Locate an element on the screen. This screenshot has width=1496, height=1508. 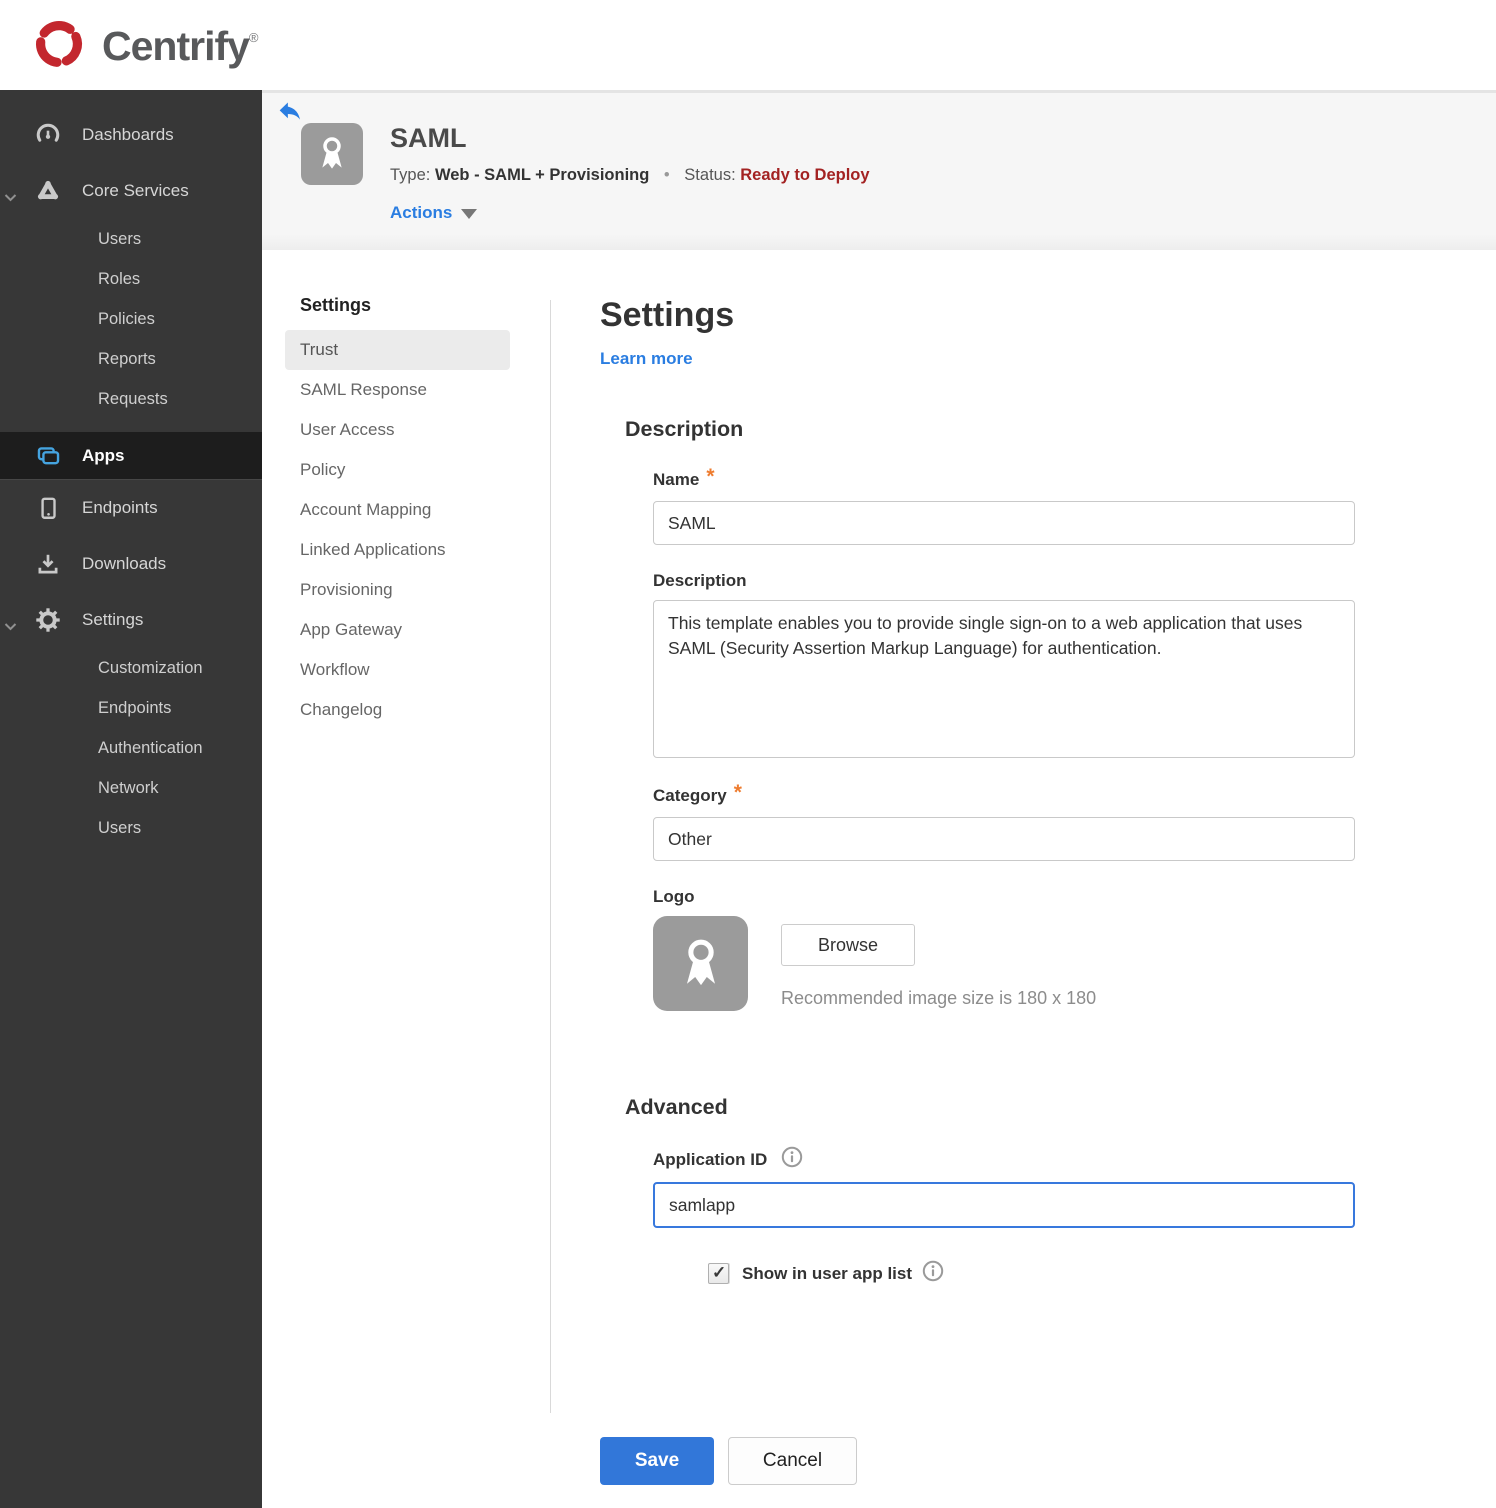
top-bar: Centrify® is located at coordinates (748, 45).